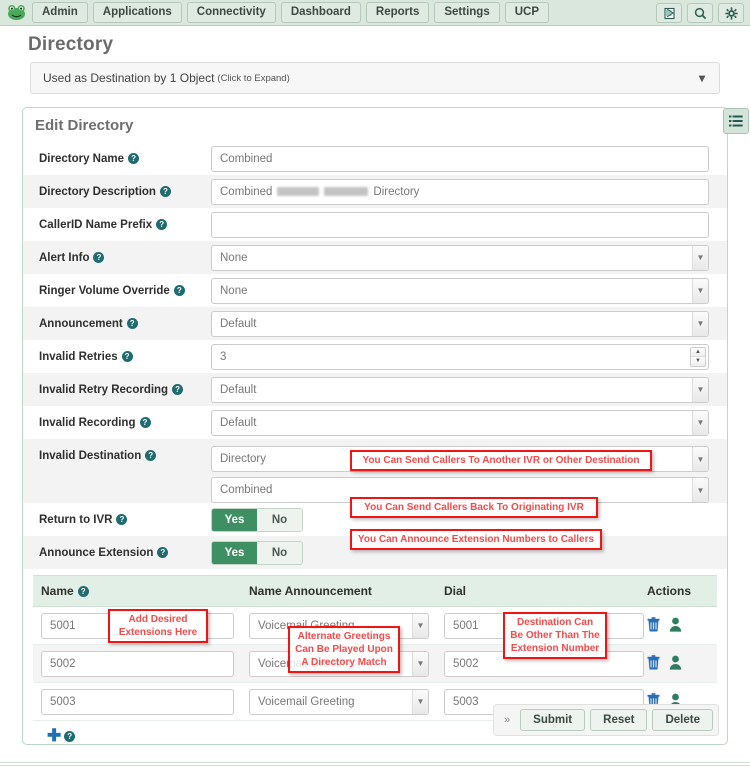  What do you see at coordinates (310, 591) in the screenshot?
I see `column-header-name-announcement: Name Announcement` at bounding box center [310, 591].